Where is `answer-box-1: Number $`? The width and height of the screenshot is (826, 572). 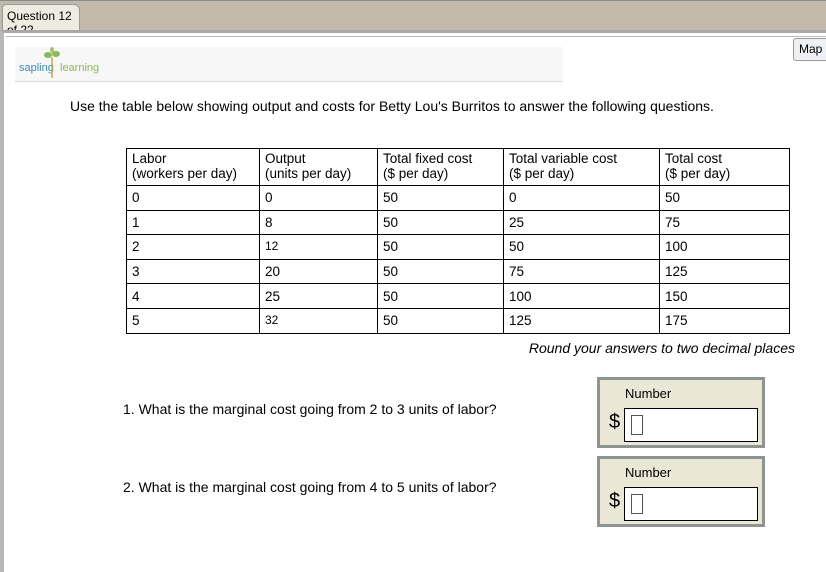
answer-box-1: Number $ is located at coordinates (681, 412).